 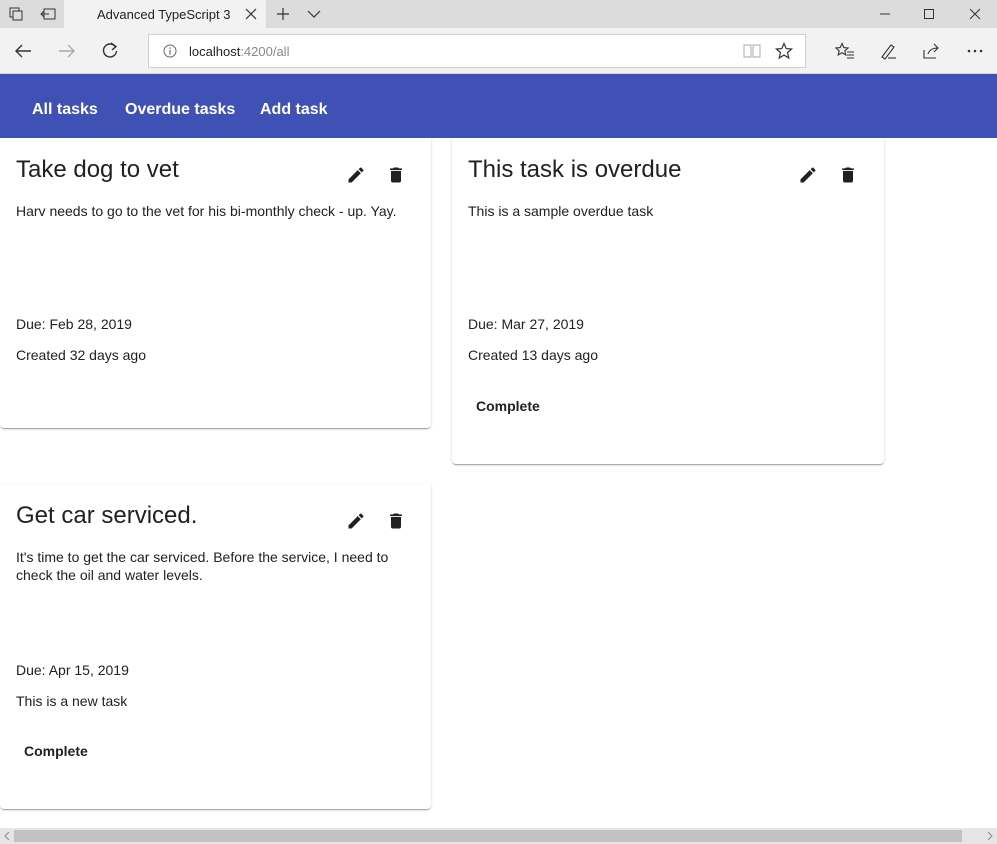 What do you see at coordinates (107, 515) in the screenshot?
I see `task-title: Get car serviced.` at bounding box center [107, 515].